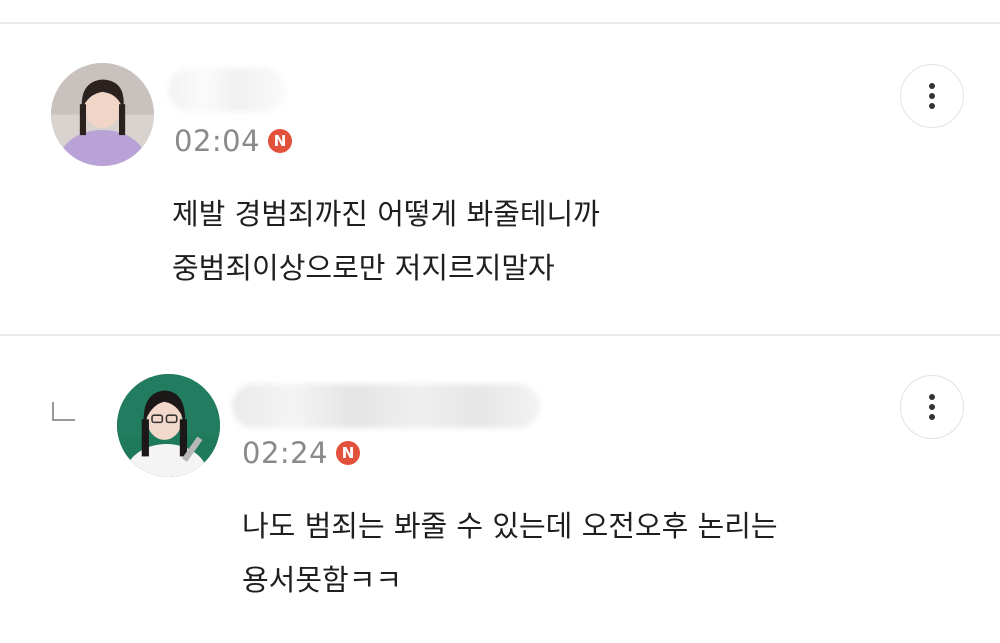  What do you see at coordinates (386, 241) in the screenshot?
I see `comment-text: 제발 경범죄까진 어떻게 봐줄테니까 중범죄이상으로만 저지르지말자` at bounding box center [386, 241].